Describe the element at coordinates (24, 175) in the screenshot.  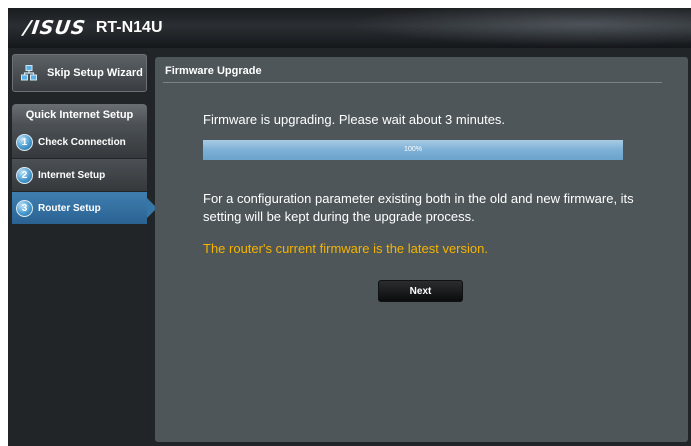
I see `step-number-icon: 2` at that location.